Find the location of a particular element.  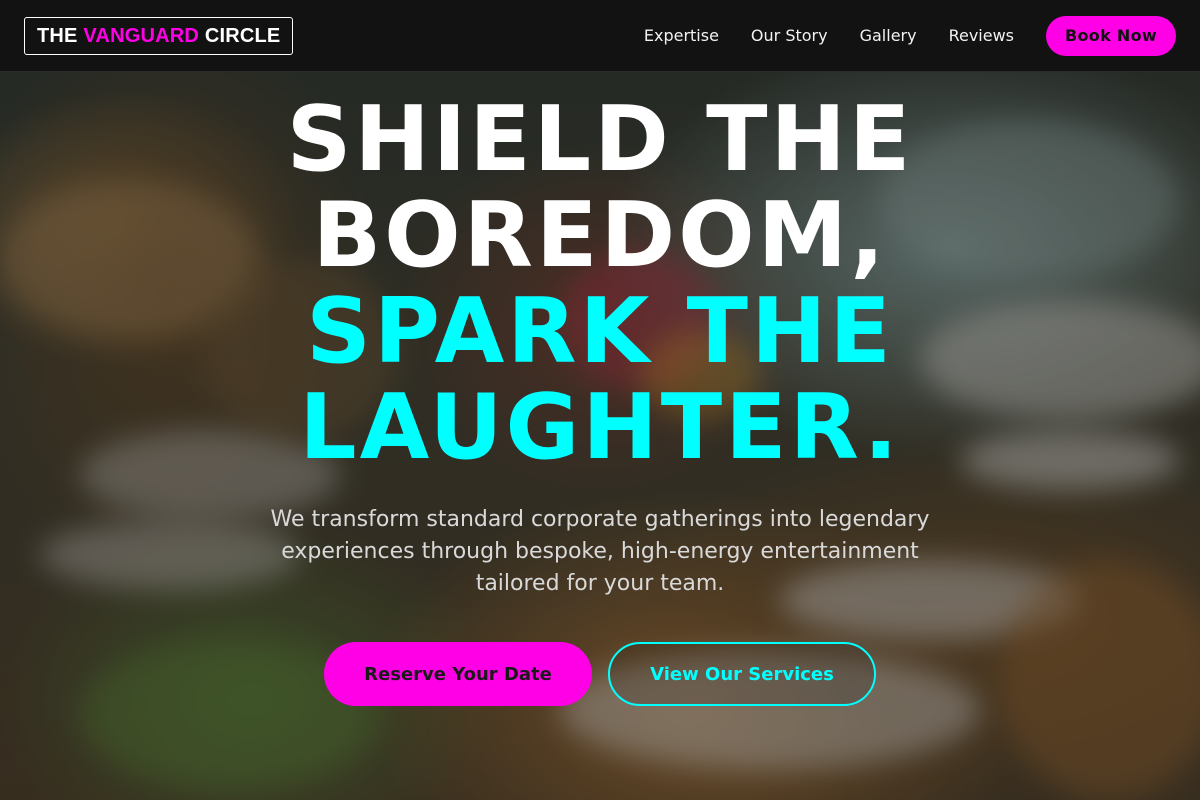

headline-line-3: SPARK THE is located at coordinates (600, 331).